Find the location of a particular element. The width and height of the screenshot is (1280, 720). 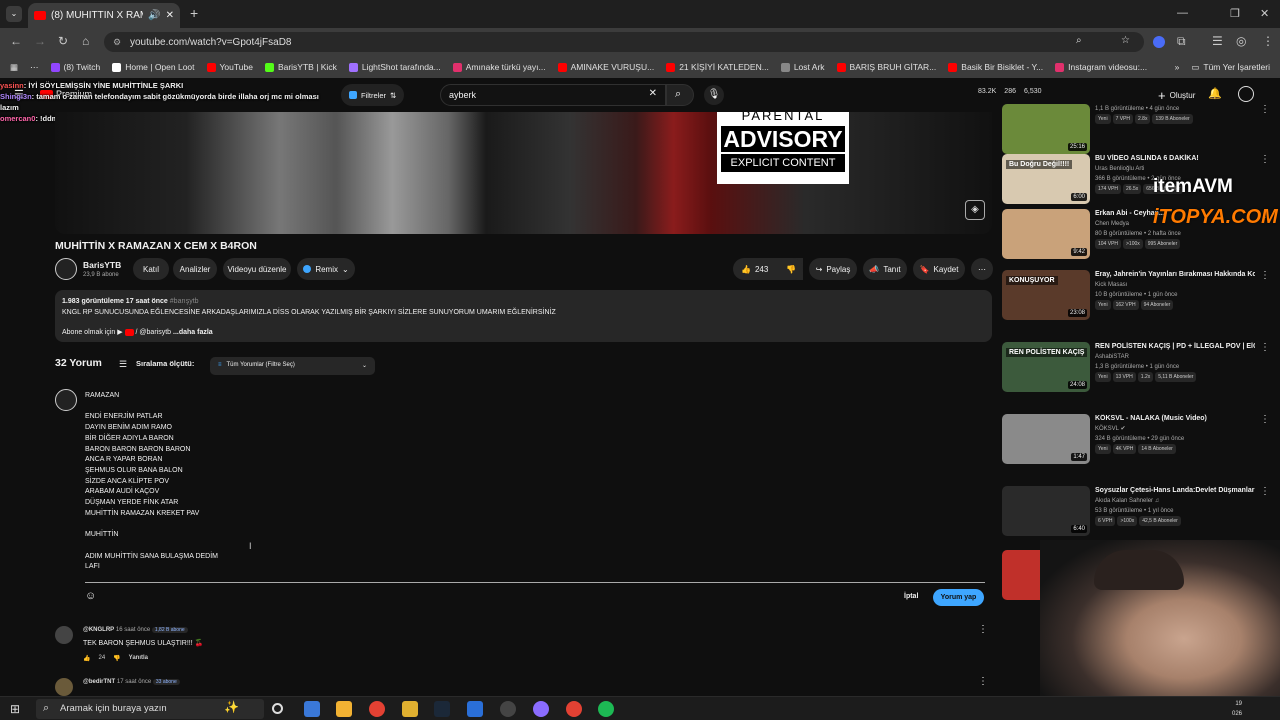

video-player: PARENTAL ADVISORY EXPLICIT CONTENT ◈ is located at coordinates (523, 173).